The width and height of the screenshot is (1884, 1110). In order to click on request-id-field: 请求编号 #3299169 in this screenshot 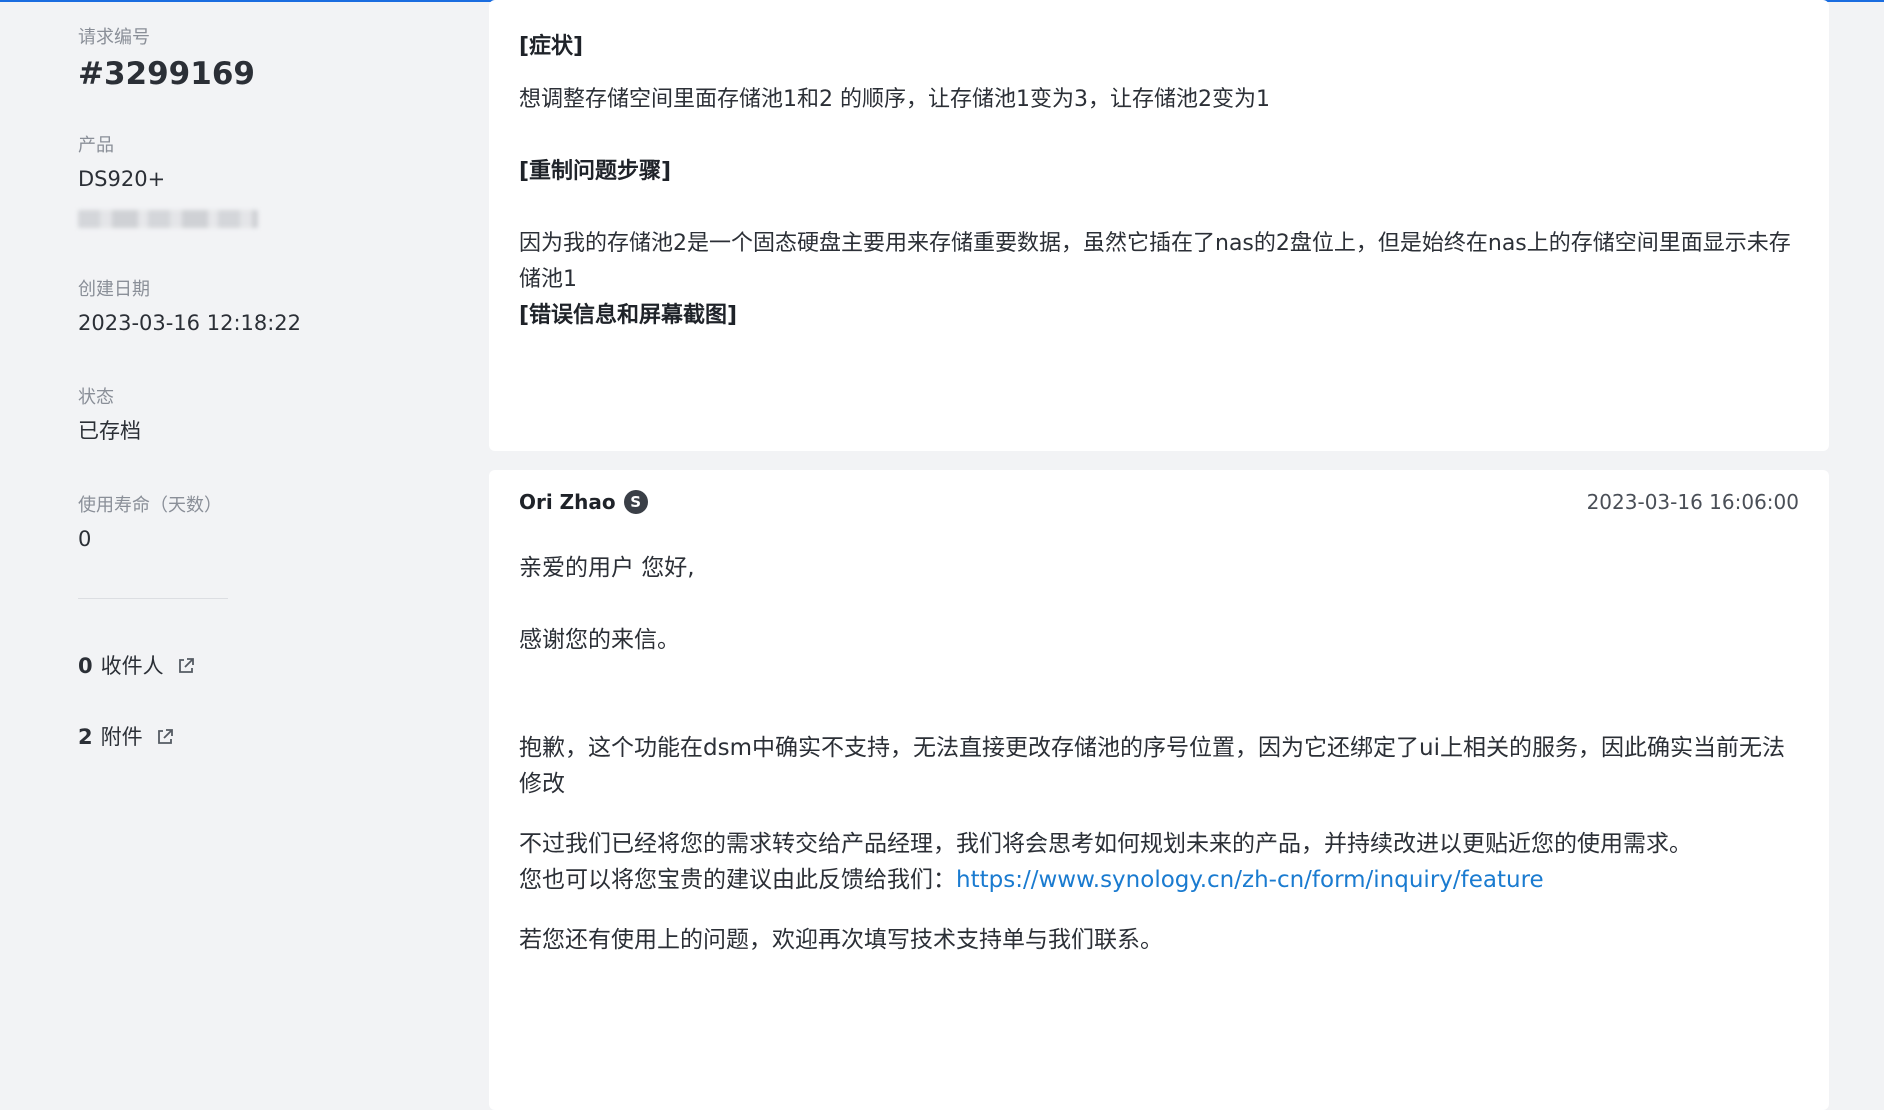, I will do `click(238, 80)`.